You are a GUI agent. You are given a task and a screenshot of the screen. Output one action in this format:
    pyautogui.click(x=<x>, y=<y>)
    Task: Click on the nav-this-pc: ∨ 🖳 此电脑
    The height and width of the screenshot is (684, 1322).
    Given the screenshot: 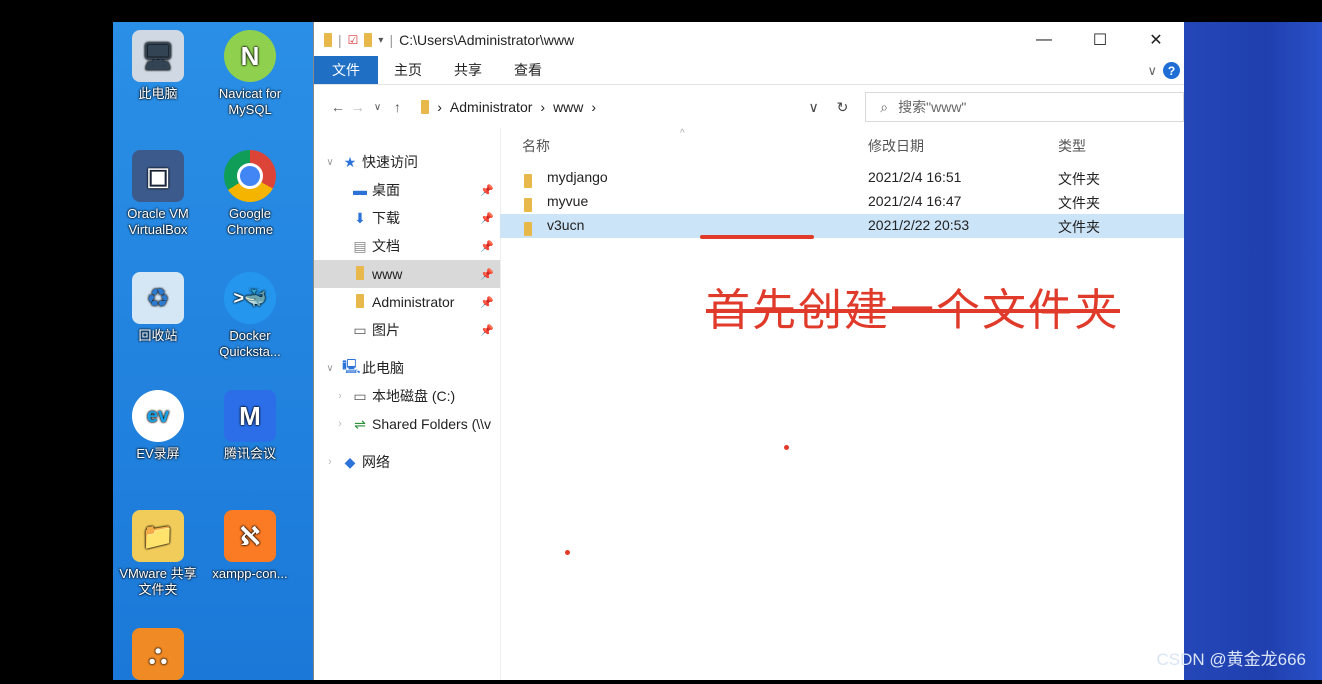 What is the action you would take?
    pyautogui.click(x=407, y=368)
    